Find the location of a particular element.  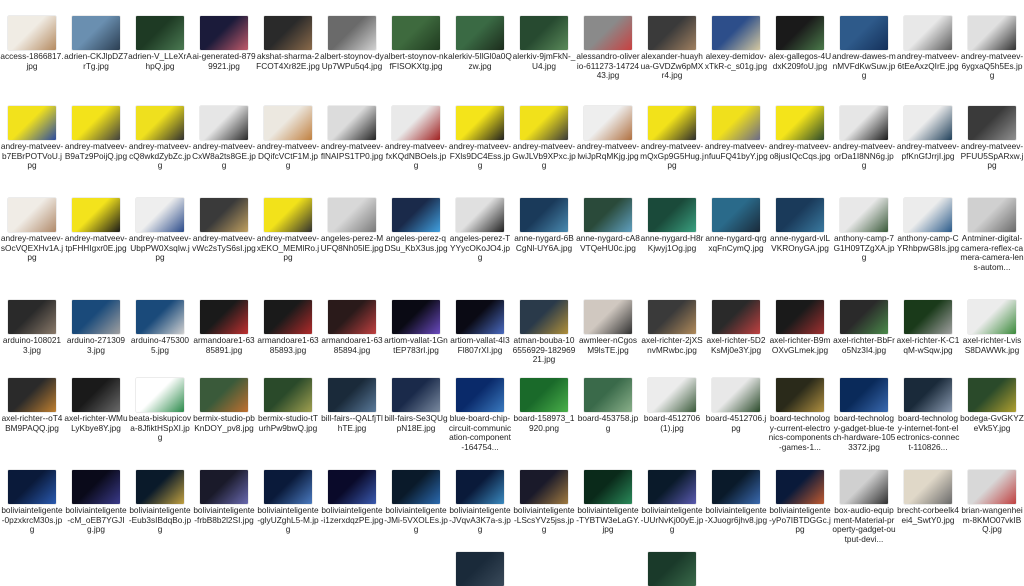

file-name: beata-biskupicova-8JfiktHSpXI.jpg is located at coordinates (160, 428).